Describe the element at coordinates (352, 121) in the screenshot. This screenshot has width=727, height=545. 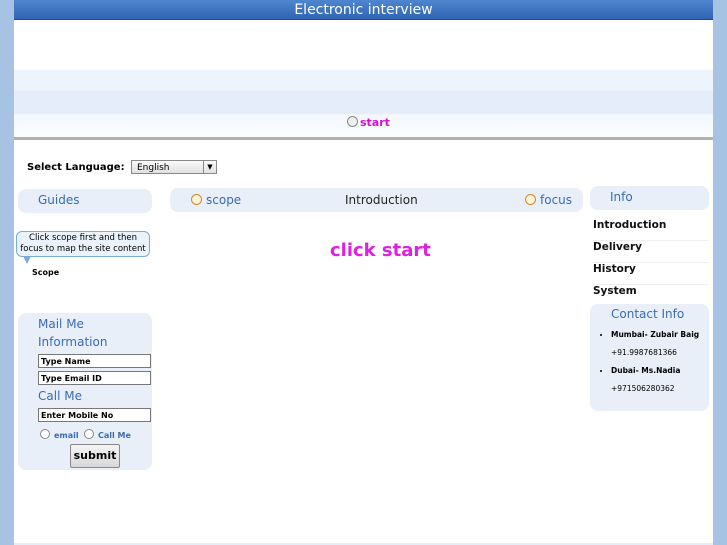
I see `start-icon` at that location.